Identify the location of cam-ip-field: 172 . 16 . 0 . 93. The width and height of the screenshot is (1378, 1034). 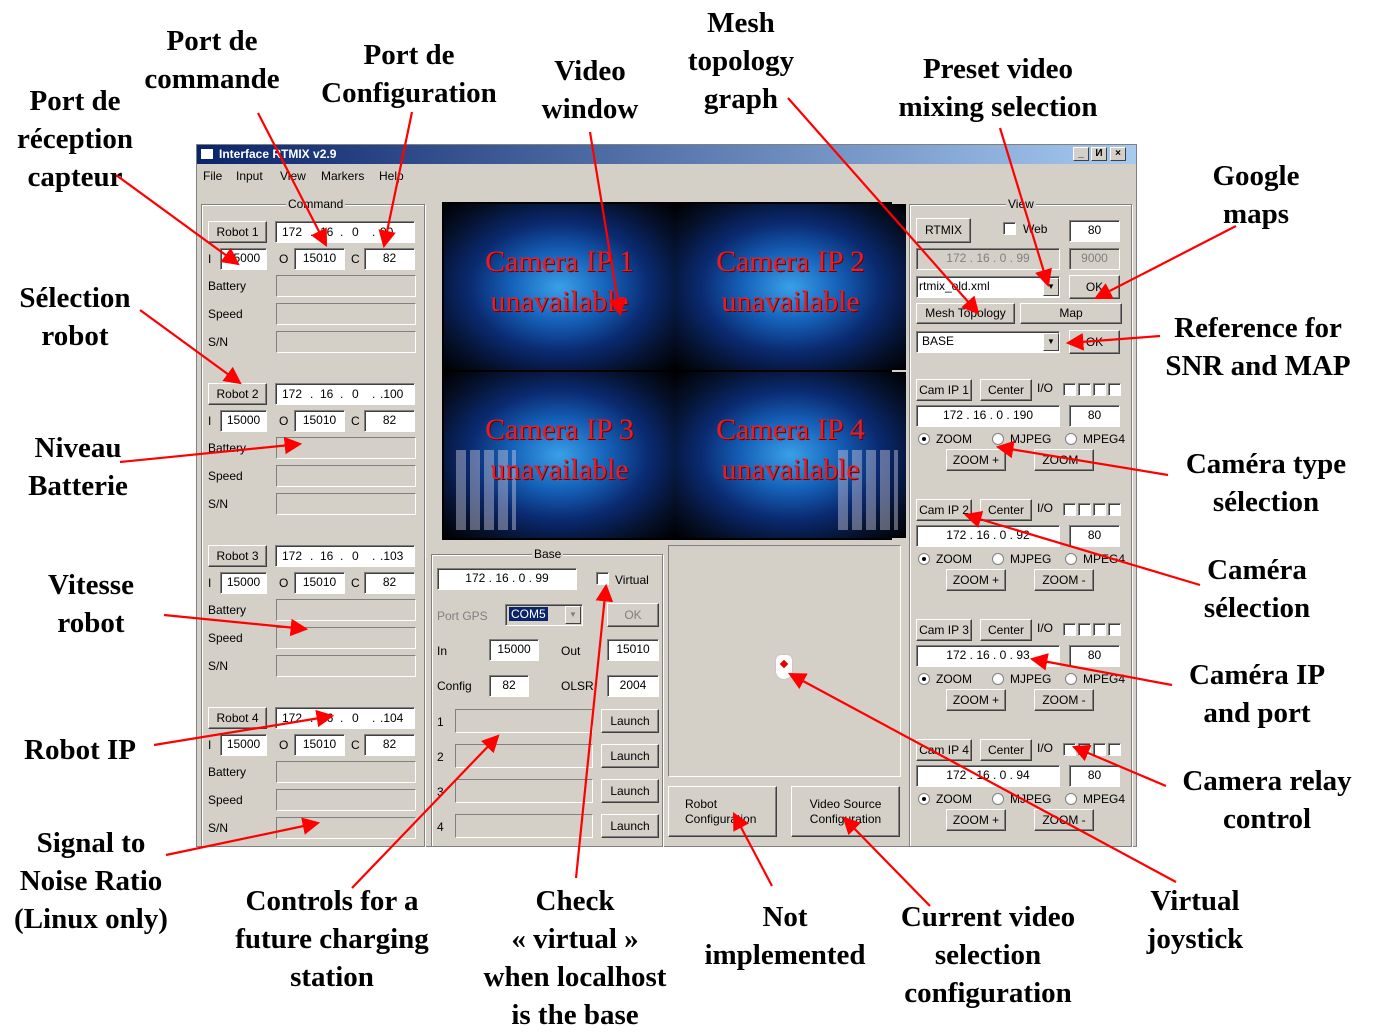
(988, 656).